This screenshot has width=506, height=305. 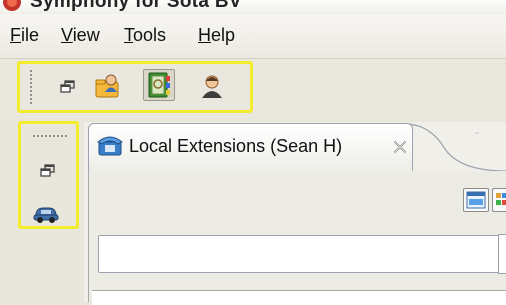 What do you see at coordinates (455, 147) in the screenshot?
I see `tab-curve` at bounding box center [455, 147].